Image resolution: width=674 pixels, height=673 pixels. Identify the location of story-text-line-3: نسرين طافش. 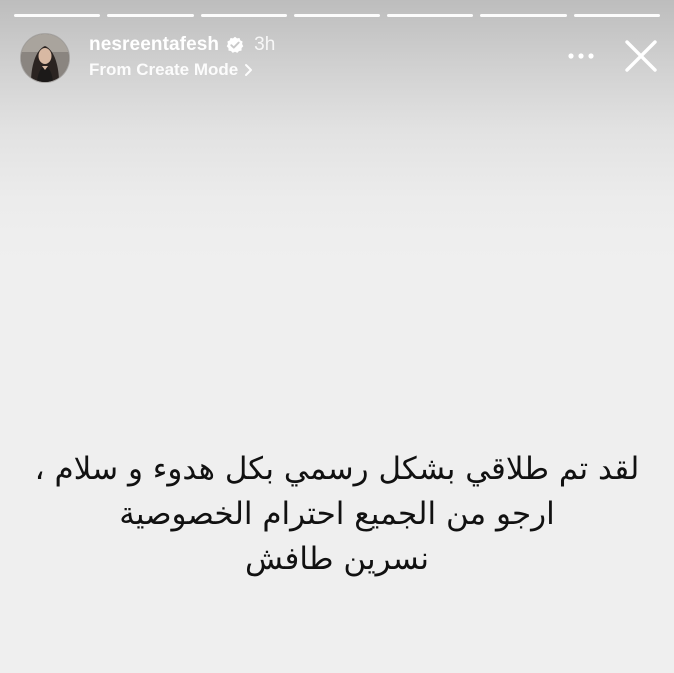
(337, 559).